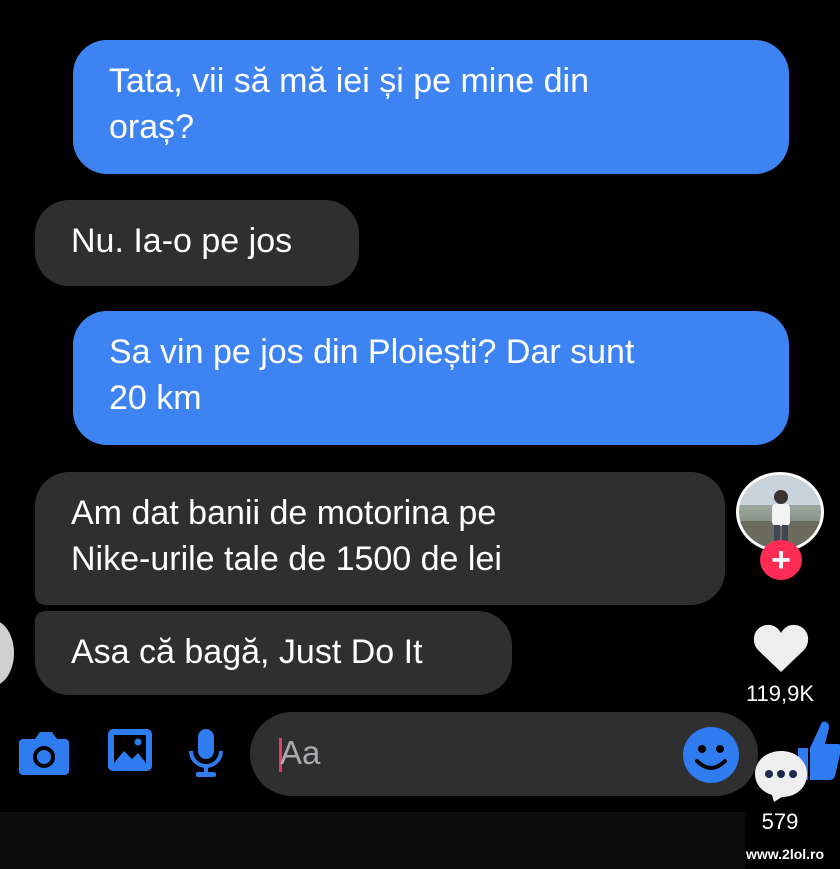 The image size is (840, 869). I want to click on message-input: Aa, so click(504, 754).